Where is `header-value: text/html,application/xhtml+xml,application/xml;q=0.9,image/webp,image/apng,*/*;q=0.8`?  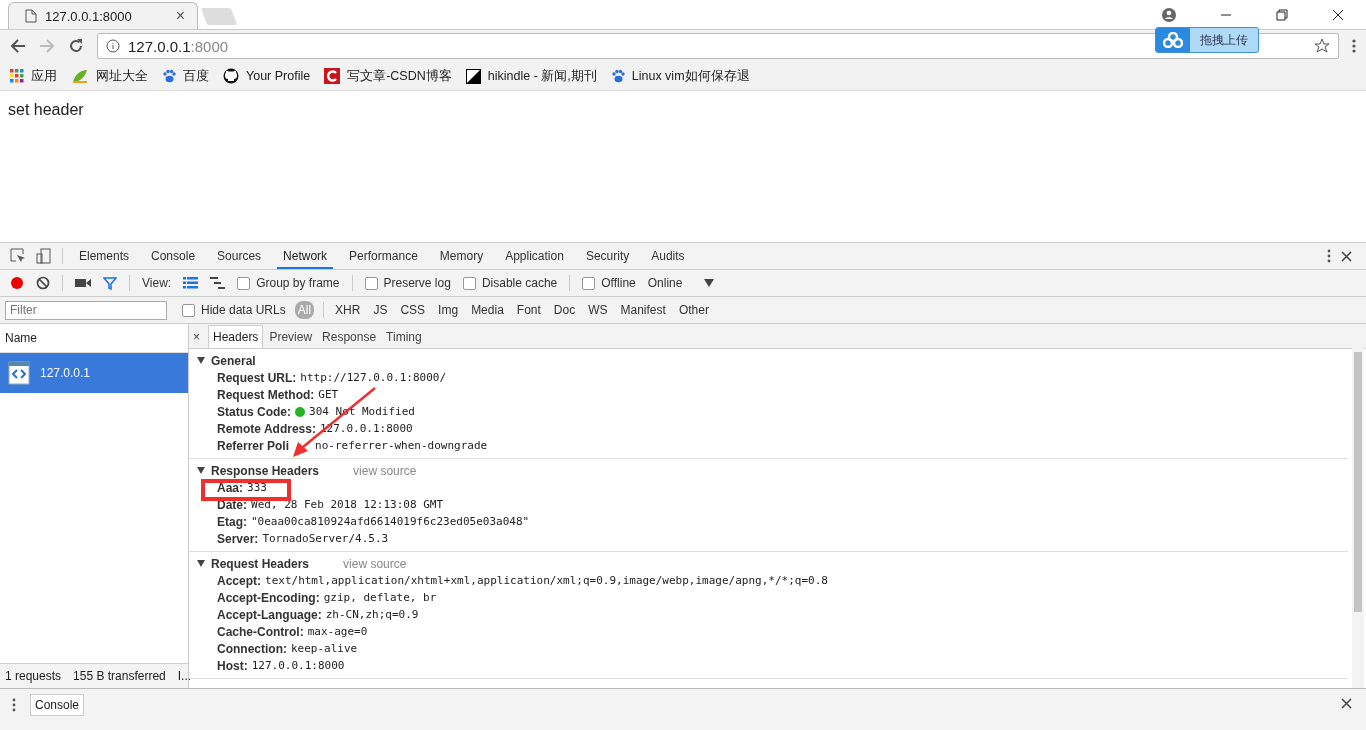
header-value: text/html,application/xhtml+xml,application/xml;q=0.9,image/webp,image/apng,*/*;q=0.8 is located at coordinates (546, 580).